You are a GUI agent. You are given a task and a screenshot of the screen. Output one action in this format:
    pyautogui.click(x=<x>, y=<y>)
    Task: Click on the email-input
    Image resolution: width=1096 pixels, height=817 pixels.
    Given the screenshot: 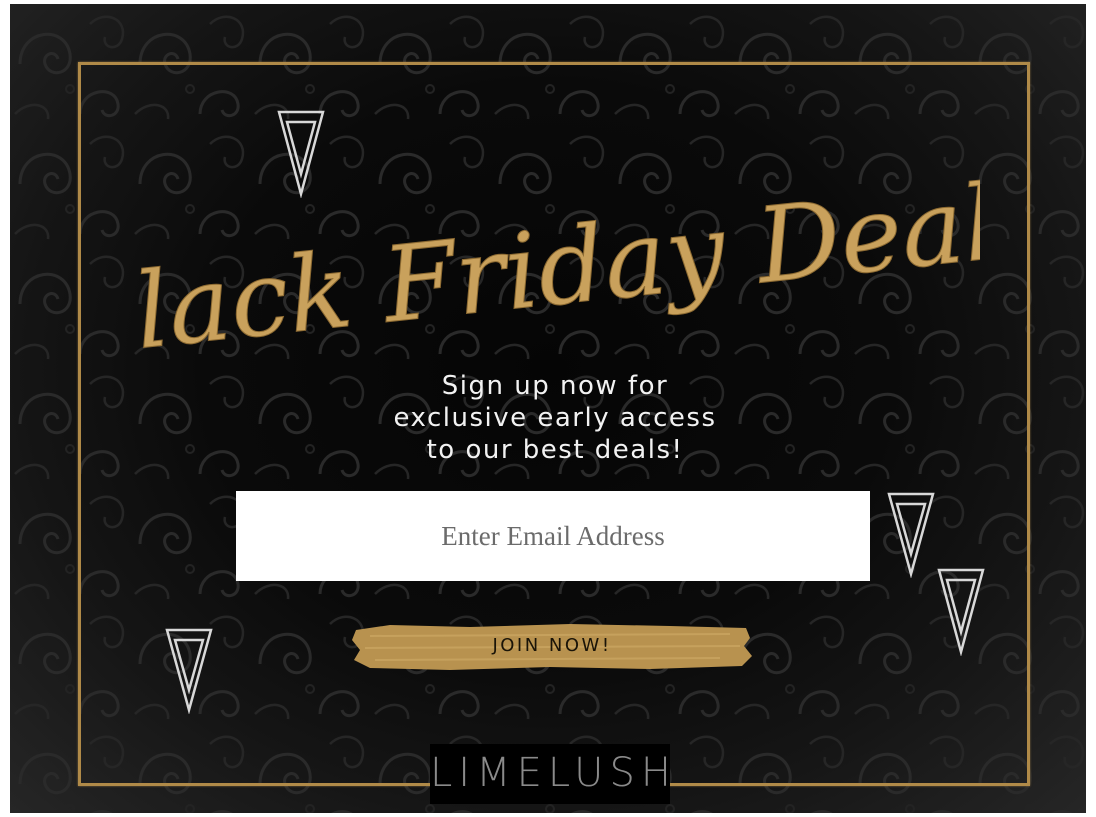 What is the action you would take?
    pyautogui.click(x=553, y=536)
    